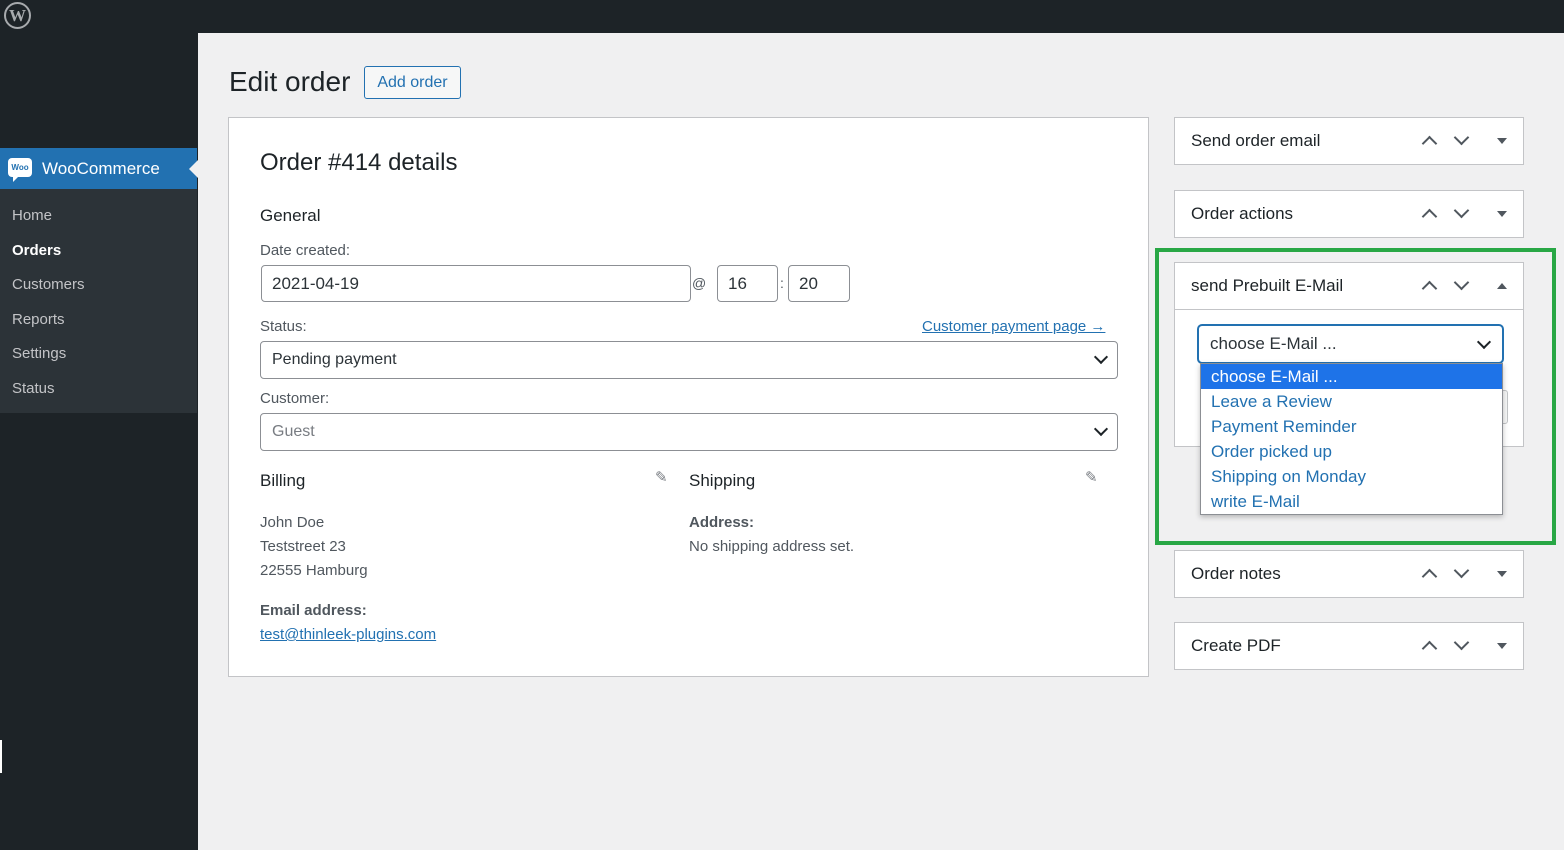 The image size is (1564, 850). What do you see at coordinates (283, 480) in the screenshot?
I see `billing-heading: Billing` at bounding box center [283, 480].